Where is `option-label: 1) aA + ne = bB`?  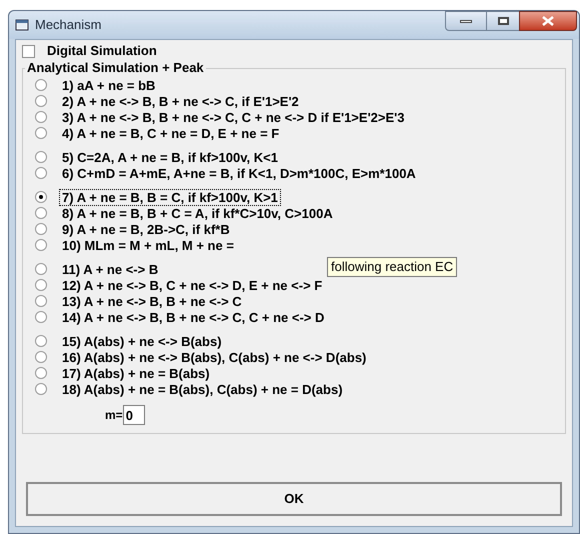 option-label: 1) aA + ne = bB is located at coordinates (108, 85).